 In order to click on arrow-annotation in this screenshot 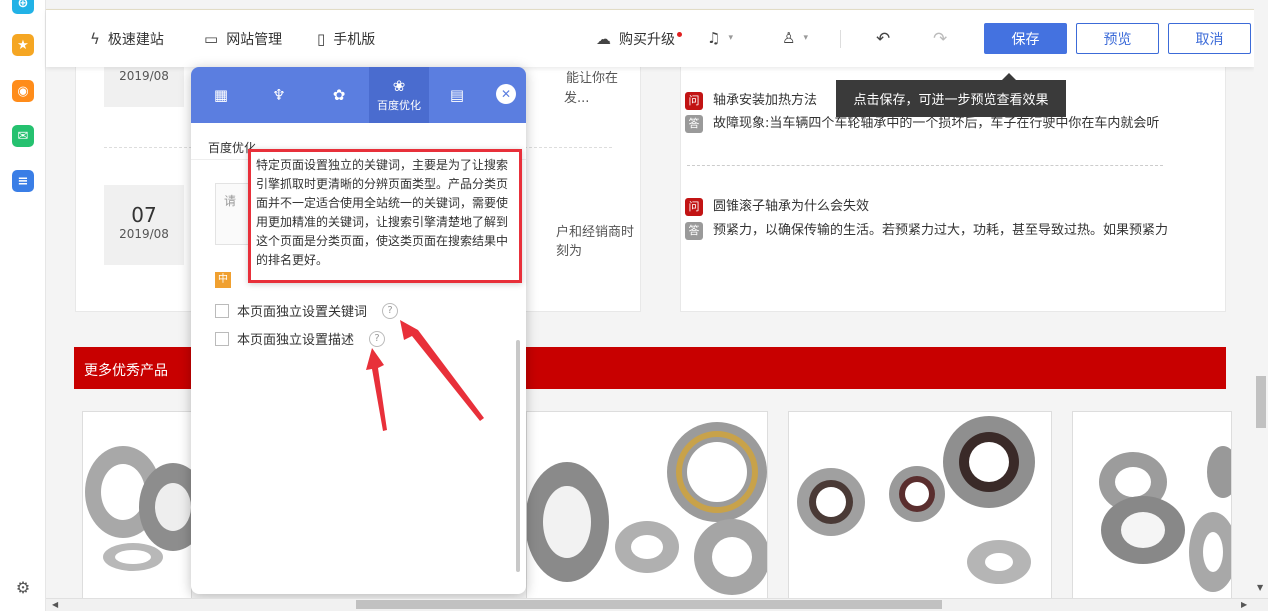, I will do `click(425, 375)`.